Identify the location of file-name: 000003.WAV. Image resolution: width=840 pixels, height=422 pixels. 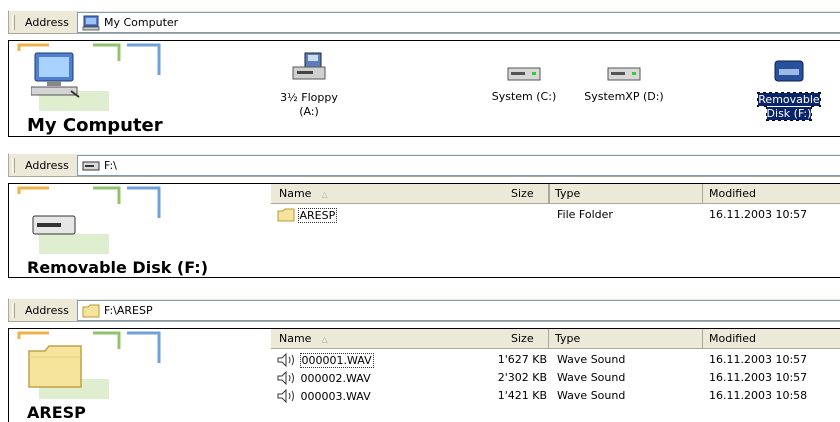
(335, 396).